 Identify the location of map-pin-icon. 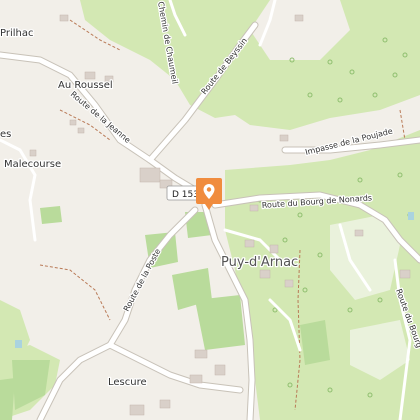
(209, 194).